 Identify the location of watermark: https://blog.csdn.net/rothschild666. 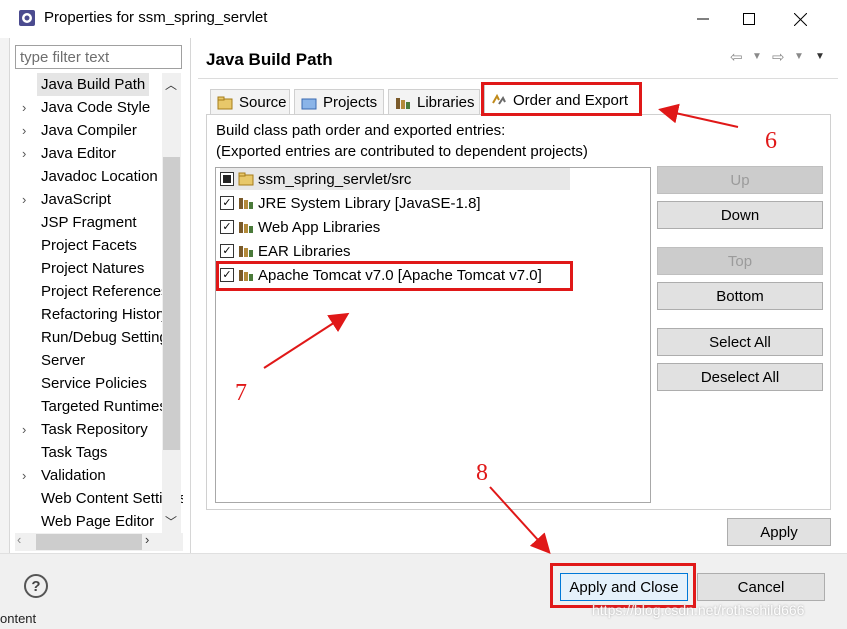
(698, 610).